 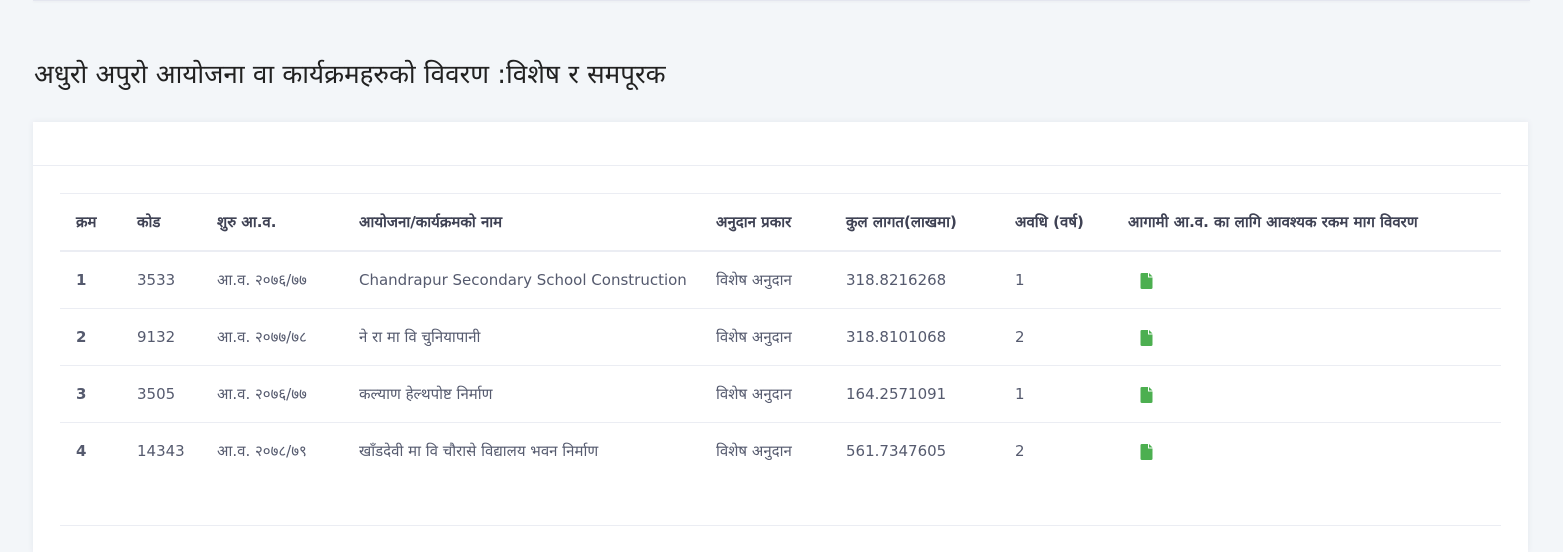 What do you see at coordinates (161, 280) in the screenshot?
I see `row-code: 3533` at bounding box center [161, 280].